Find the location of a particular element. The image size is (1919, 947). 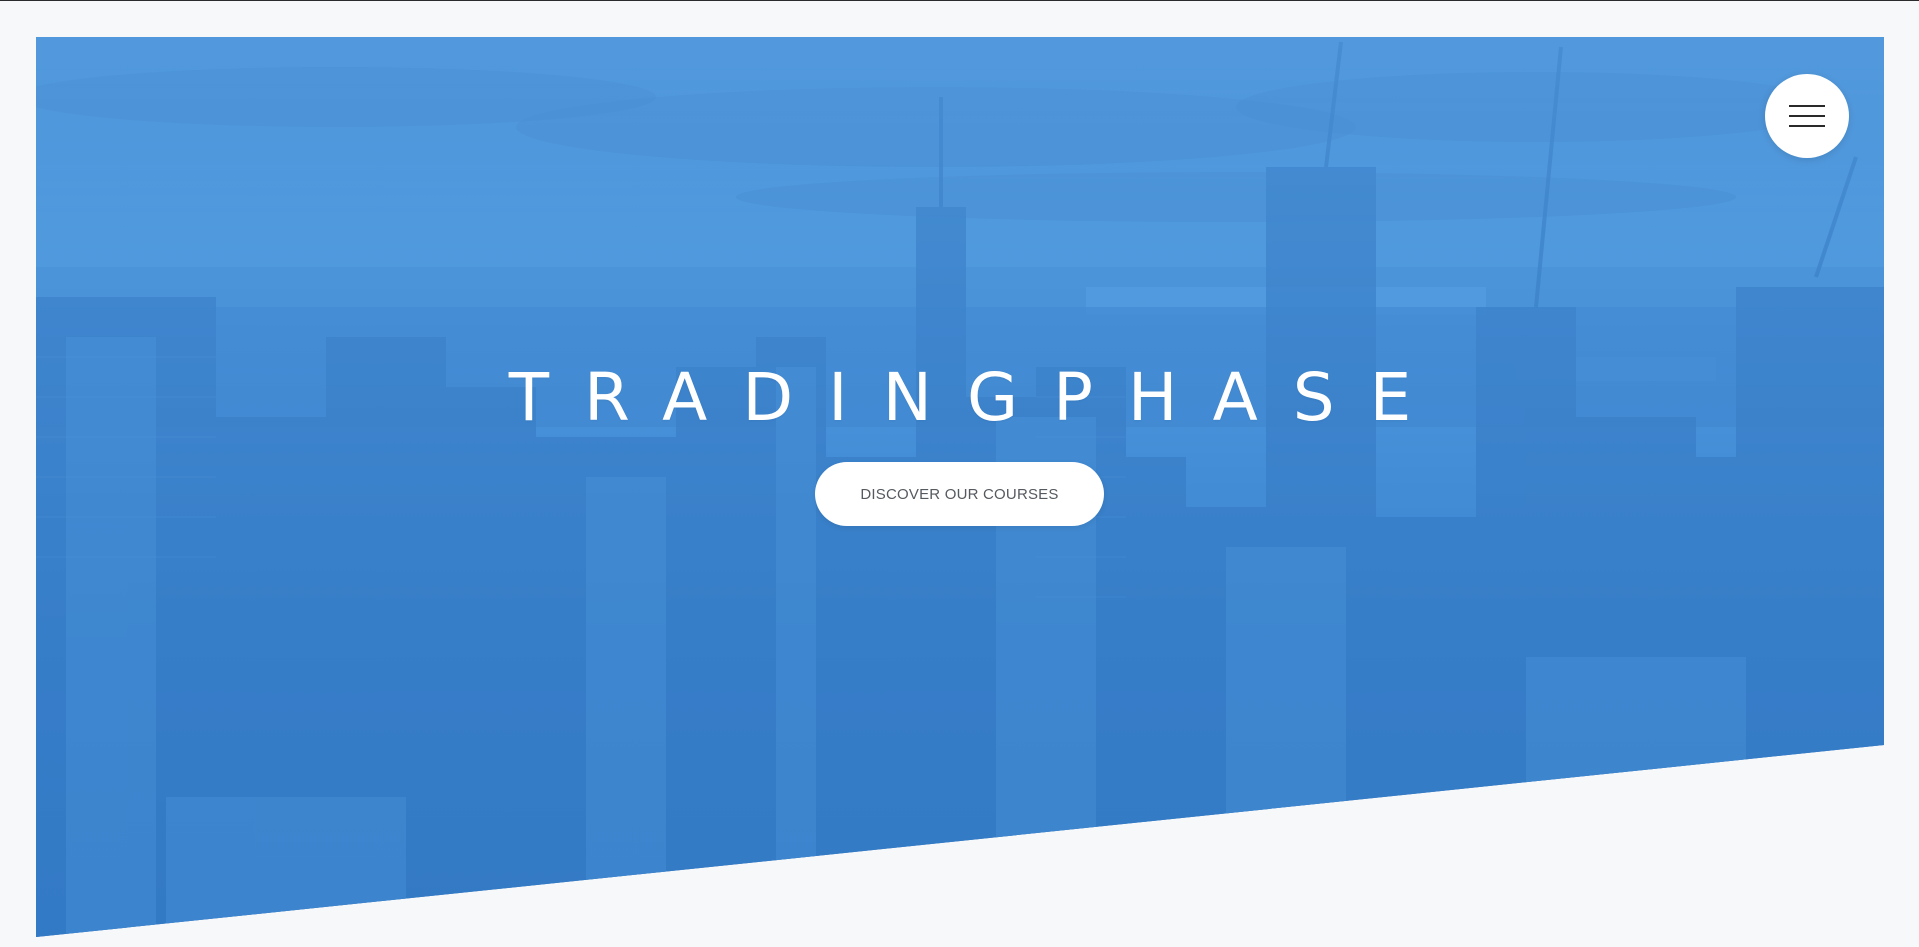

hamburger-menu-icon is located at coordinates (1807, 116).